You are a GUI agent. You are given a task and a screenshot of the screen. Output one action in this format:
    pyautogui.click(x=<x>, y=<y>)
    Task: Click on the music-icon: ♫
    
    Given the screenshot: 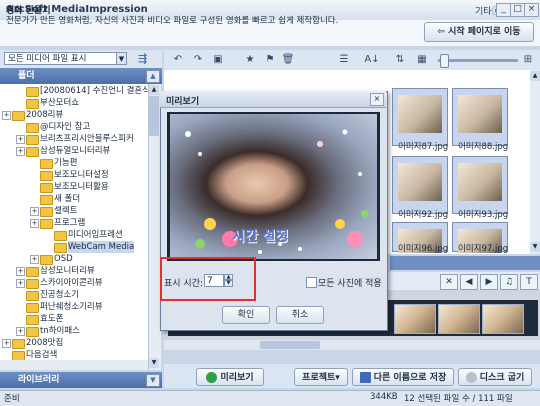 What is the action you would take?
    pyautogui.click(x=509, y=282)
    